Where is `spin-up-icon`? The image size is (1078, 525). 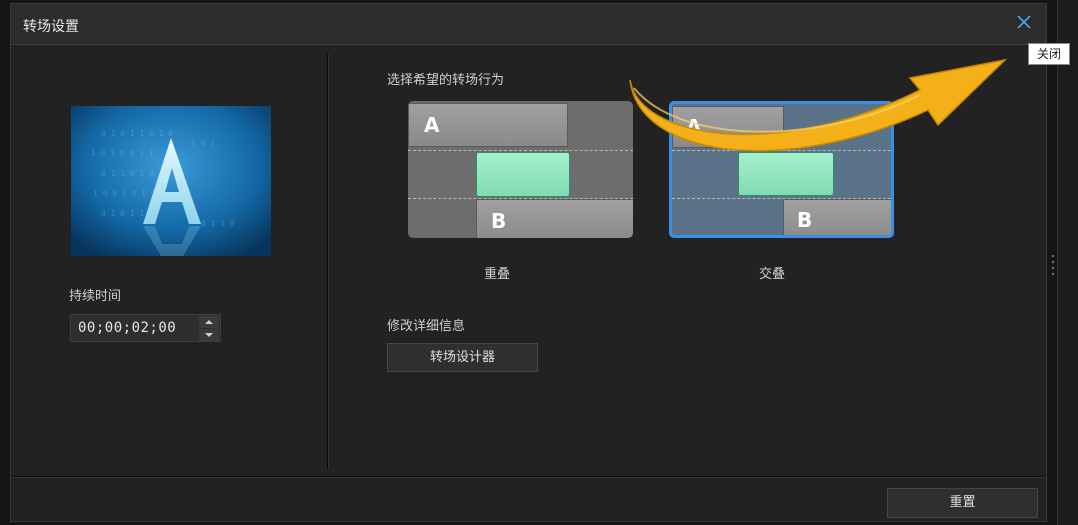 spin-up-icon is located at coordinates (209, 322).